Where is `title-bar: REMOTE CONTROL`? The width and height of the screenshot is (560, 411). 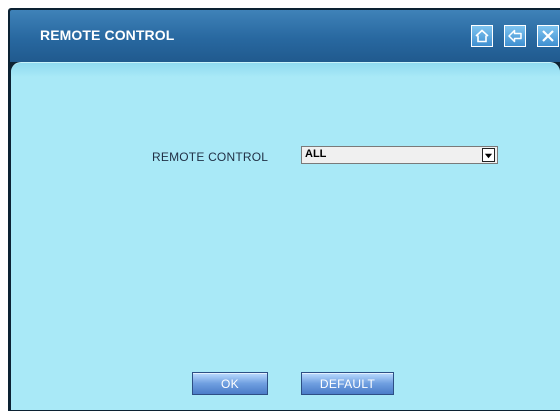 title-bar: REMOTE CONTROL is located at coordinates (285, 36).